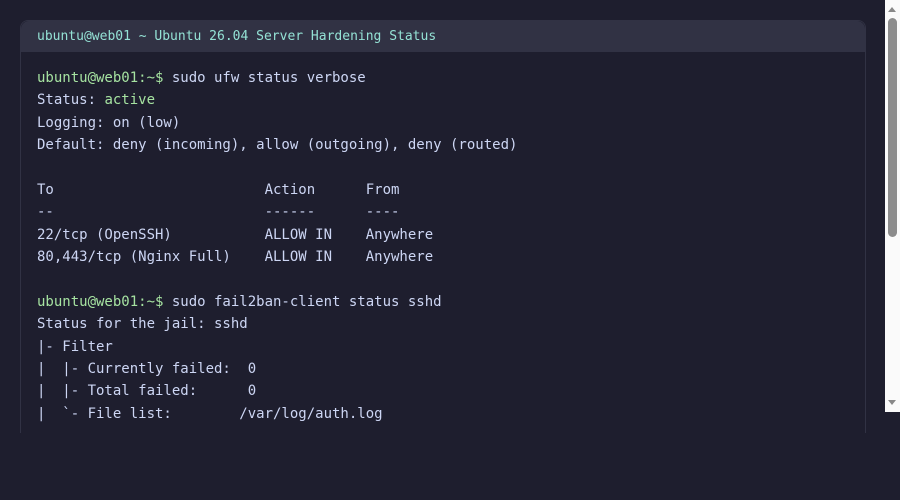 The width and height of the screenshot is (900, 500). What do you see at coordinates (892, 402) in the screenshot?
I see `scroll-down-arrow-icon` at bounding box center [892, 402].